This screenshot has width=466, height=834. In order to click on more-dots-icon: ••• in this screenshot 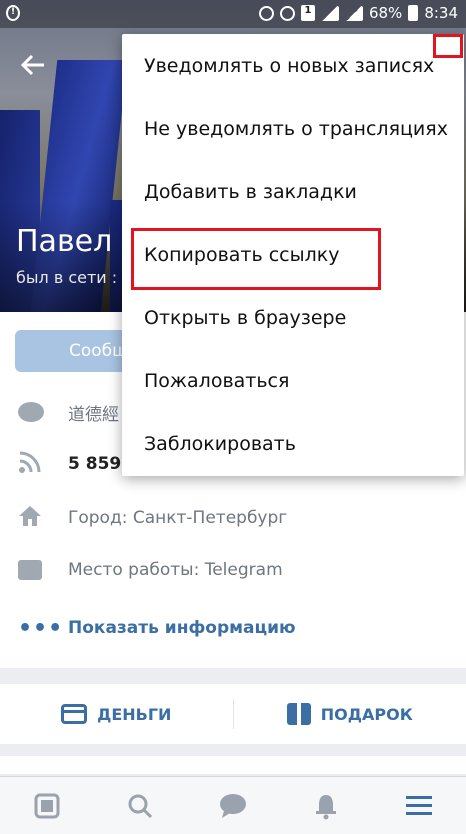, I will do `click(41, 628)`.